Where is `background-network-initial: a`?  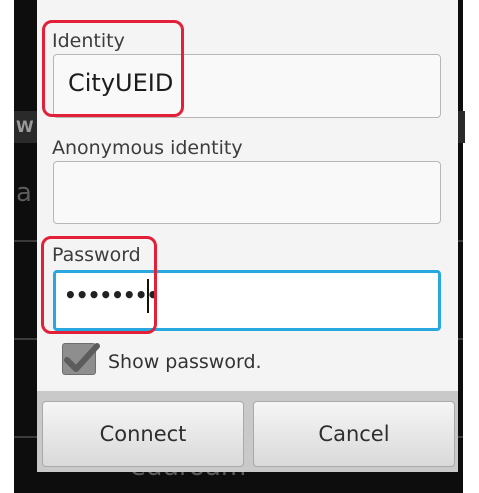 background-network-initial: a is located at coordinates (24, 193).